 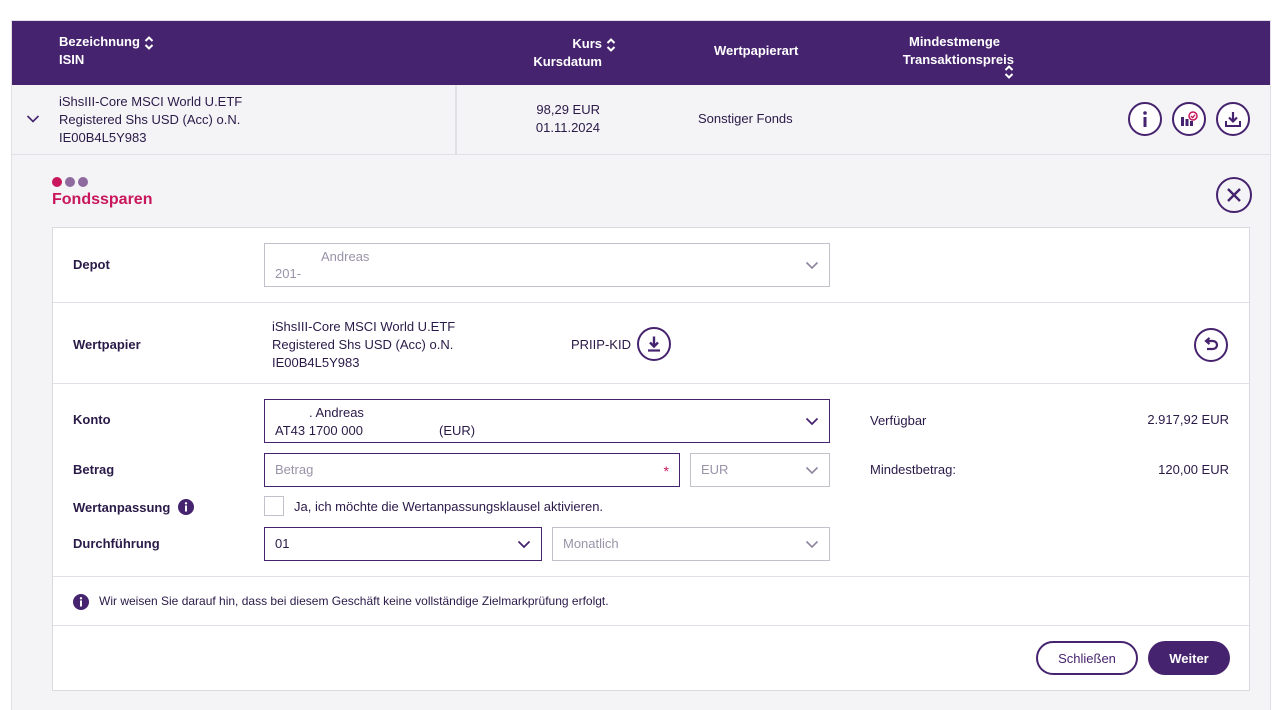 I want to click on priip-kid-download-button, so click(x=654, y=344).